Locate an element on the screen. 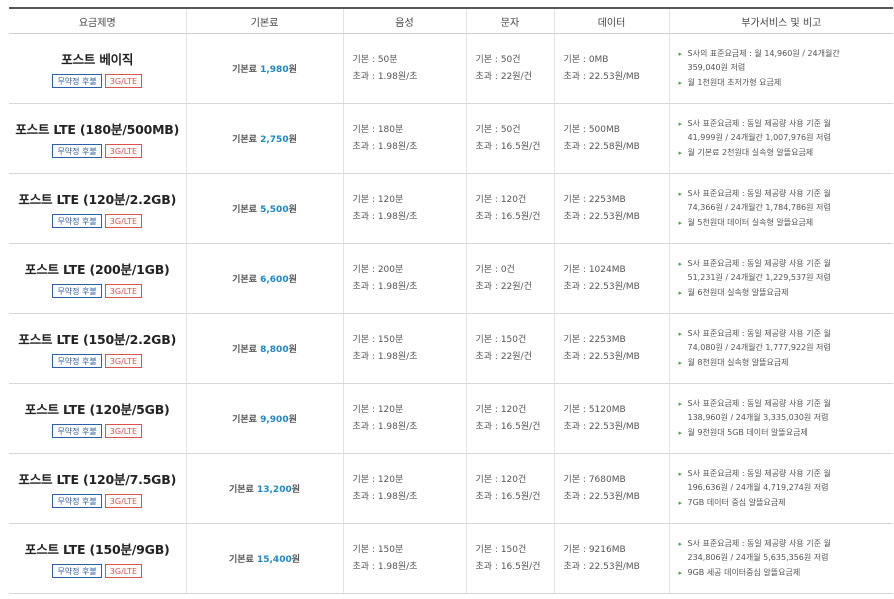  fee-amount: 5,500 is located at coordinates (274, 210).